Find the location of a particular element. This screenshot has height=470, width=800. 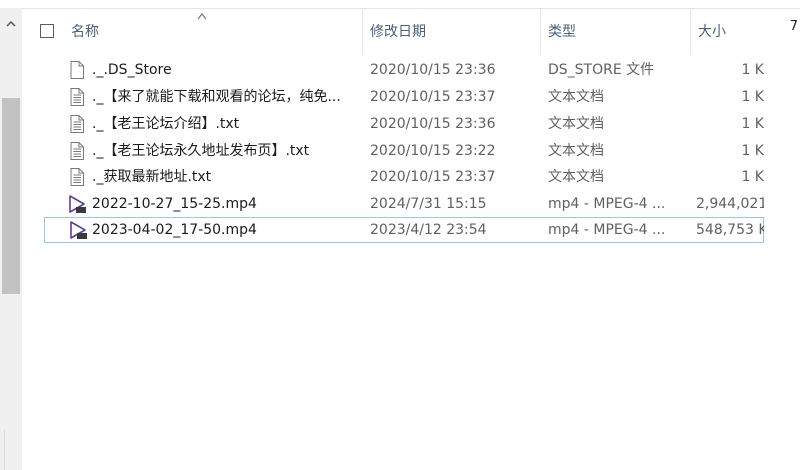

file-row: ._【老王论坛介绍】.txt 2020/10/15 23:36 文本文档 1 K is located at coordinates (404, 124).